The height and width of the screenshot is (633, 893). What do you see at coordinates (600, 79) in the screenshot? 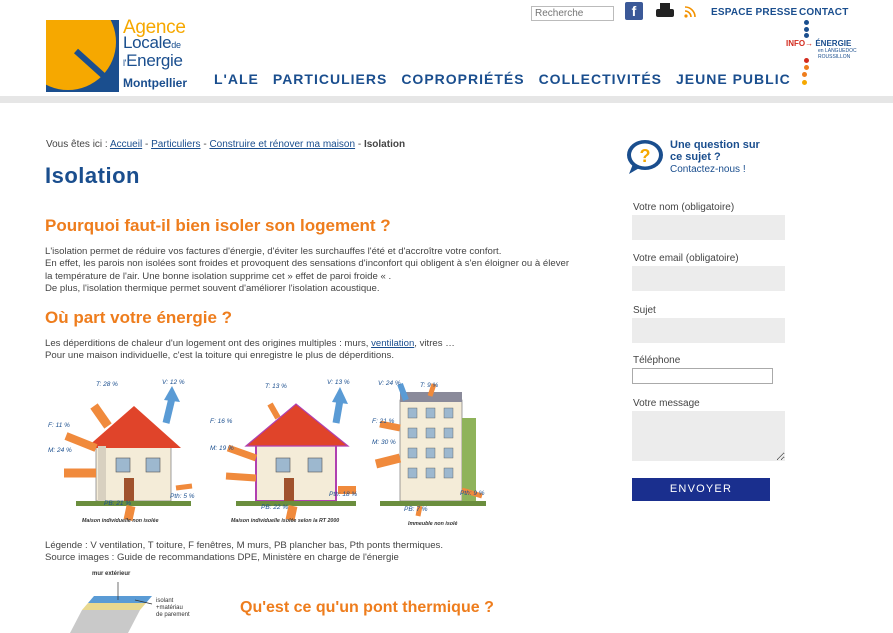
I see `nav-item-collectivites: COLLECTIVITÉS` at bounding box center [600, 79].